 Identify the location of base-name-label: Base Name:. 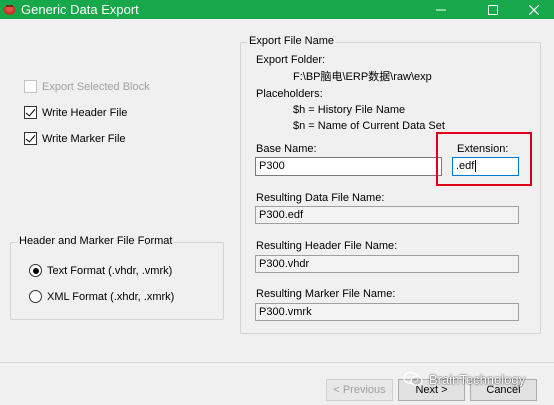
(286, 149).